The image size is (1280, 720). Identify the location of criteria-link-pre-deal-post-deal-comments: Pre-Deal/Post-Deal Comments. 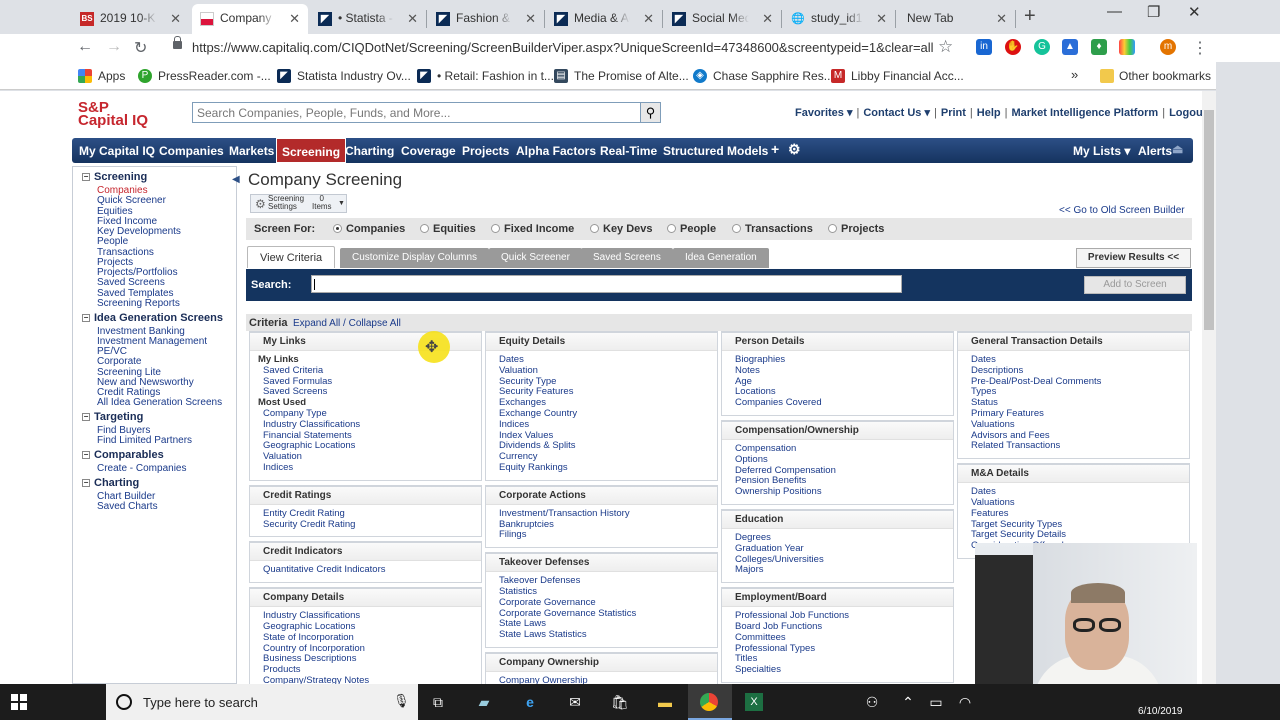
(1080, 382).